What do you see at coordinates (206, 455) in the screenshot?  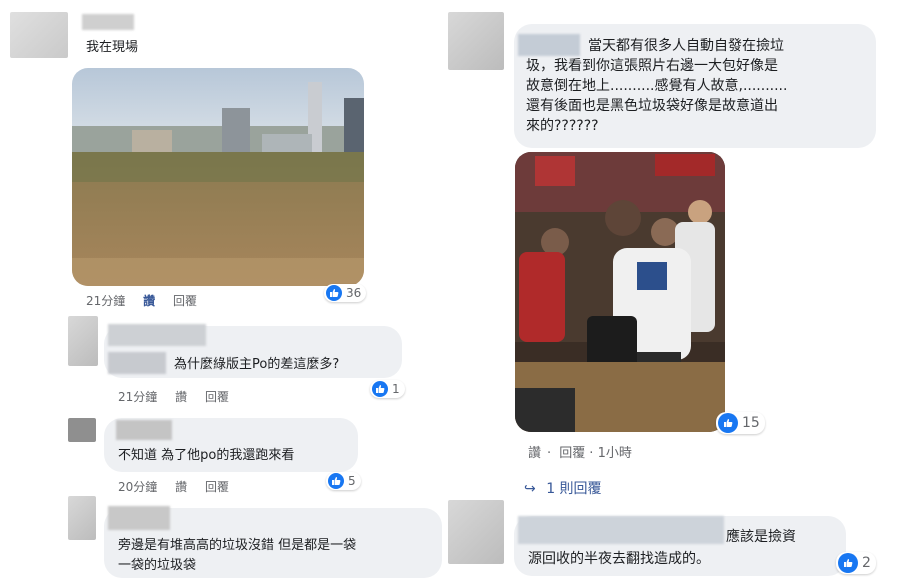 I see `comment-text: 不知道 為了他po的我還跑來看` at bounding box center [206, 455].